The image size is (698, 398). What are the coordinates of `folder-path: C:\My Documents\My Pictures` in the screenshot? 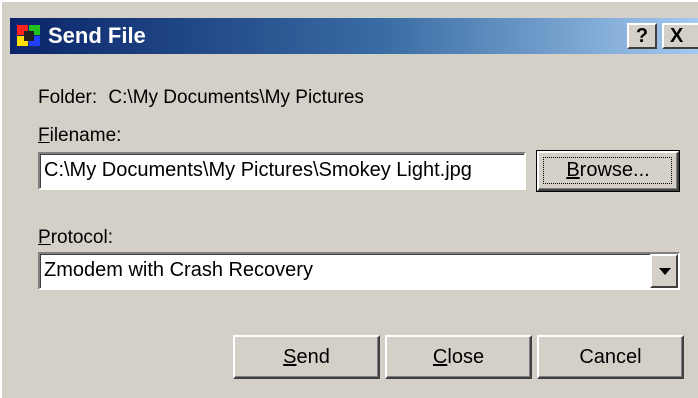 It's located at (236, 97).